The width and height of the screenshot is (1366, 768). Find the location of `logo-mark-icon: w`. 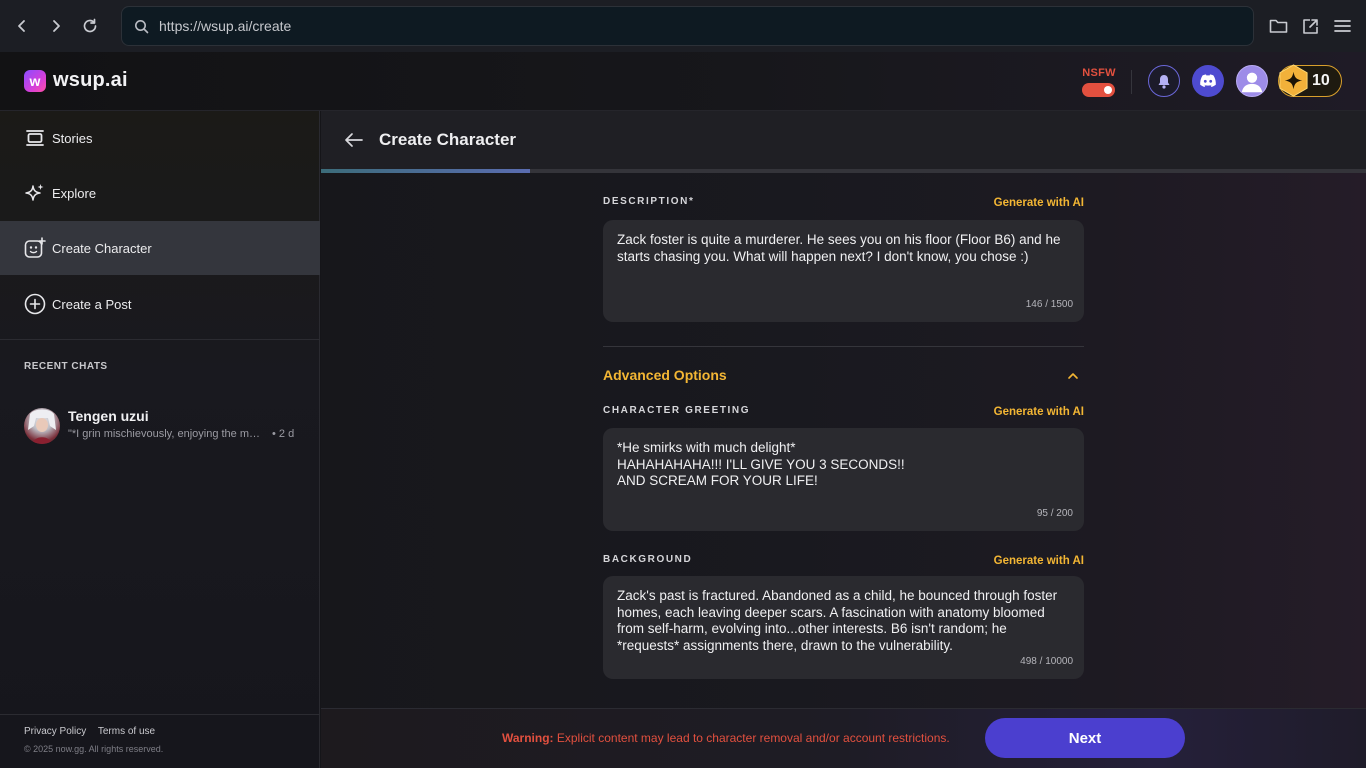

logo-mark-icon: w is located at coordinates (35, 80).